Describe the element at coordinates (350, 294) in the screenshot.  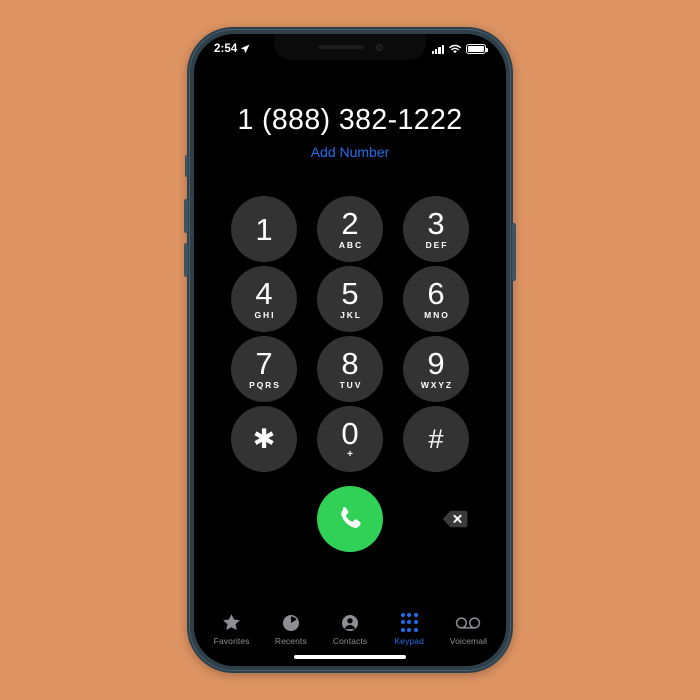
I see `keypad-key-digit: 5` at that location.